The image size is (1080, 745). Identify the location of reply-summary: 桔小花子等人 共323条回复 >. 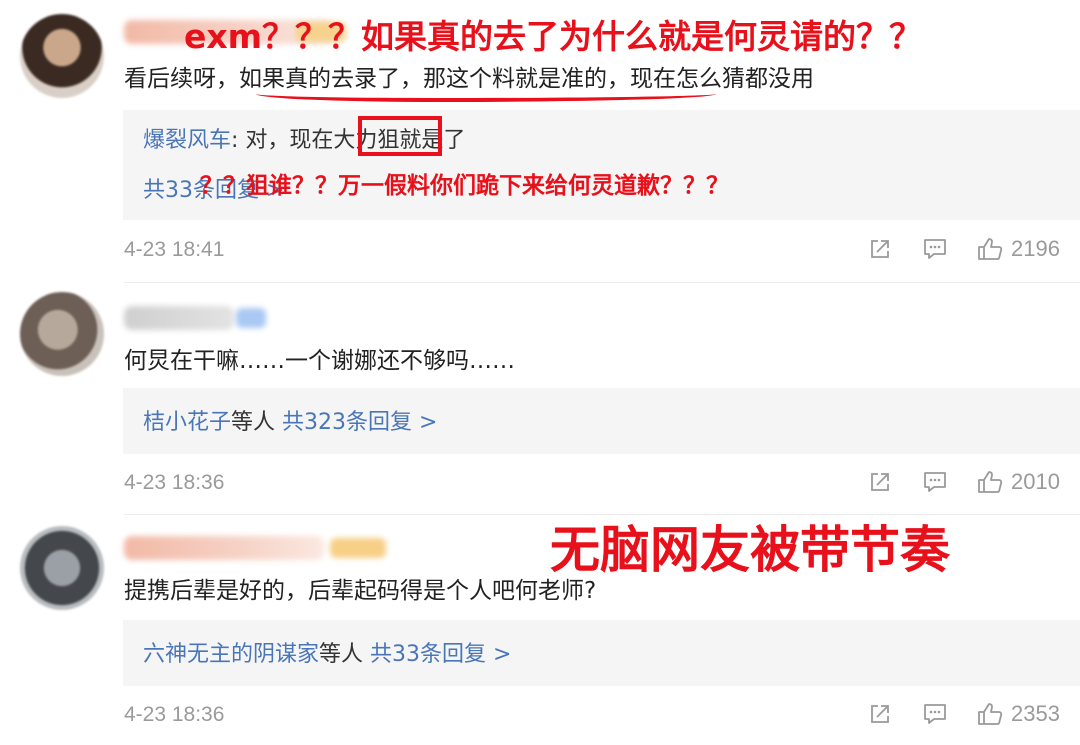
(290, 420).